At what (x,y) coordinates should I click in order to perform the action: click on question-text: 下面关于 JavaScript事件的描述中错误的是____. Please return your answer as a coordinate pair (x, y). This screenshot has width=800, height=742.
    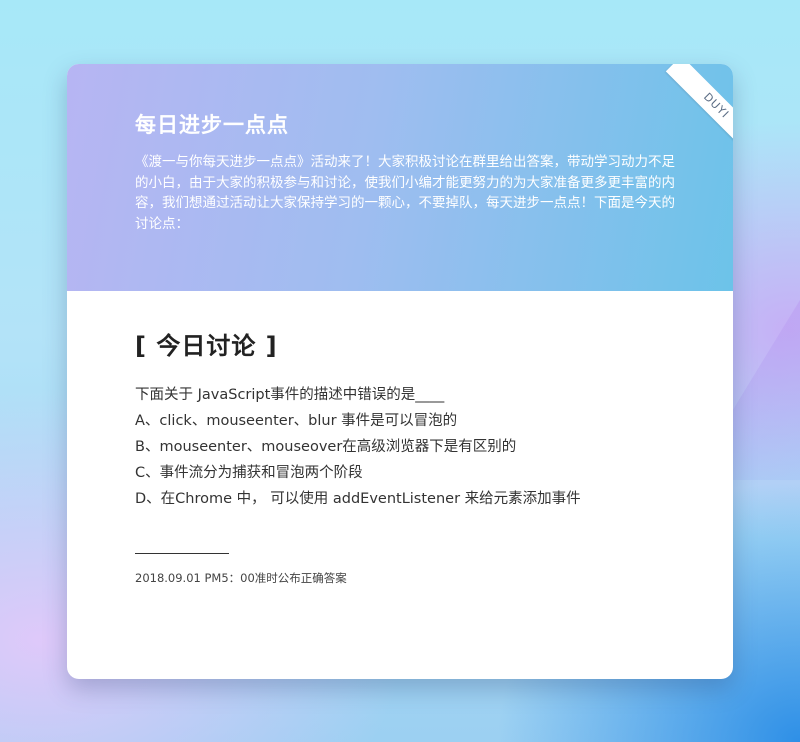
    Looking at the image, I should click on (290, 395).